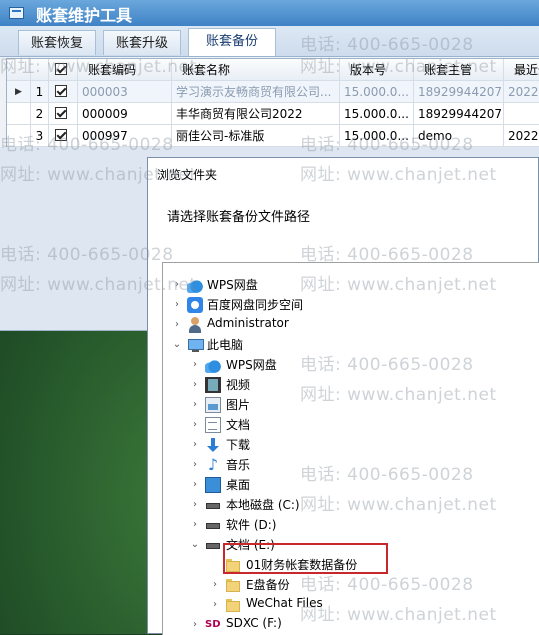 The width and height of the screenshot is (539, 635). I want to click on tree-item-label: 本地磁盘 (C:), so click(263, 505).